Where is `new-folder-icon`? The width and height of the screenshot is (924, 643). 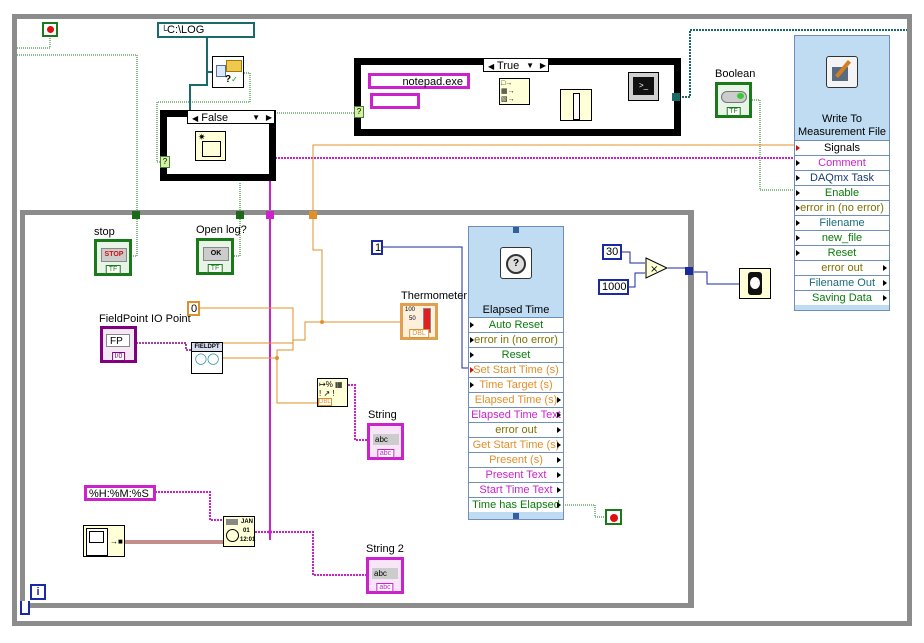 new-folder-icon is located at coordinates (211, 149).